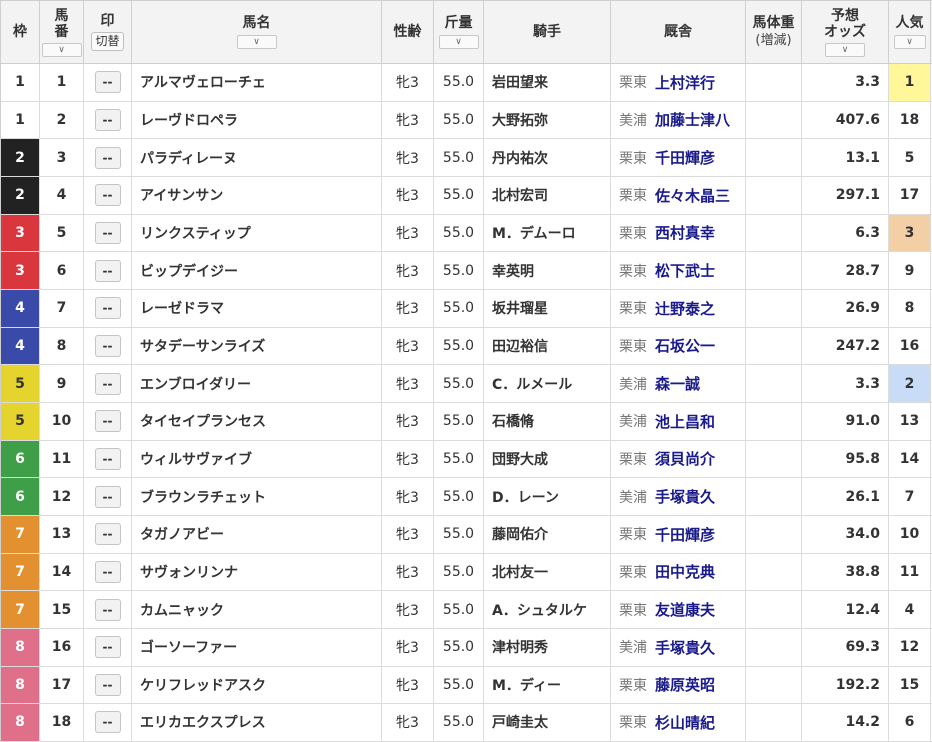  Describe the element at coordinates (534, 233) in the screenshot. I see `jockey-link: M．デムーロ` at that location.